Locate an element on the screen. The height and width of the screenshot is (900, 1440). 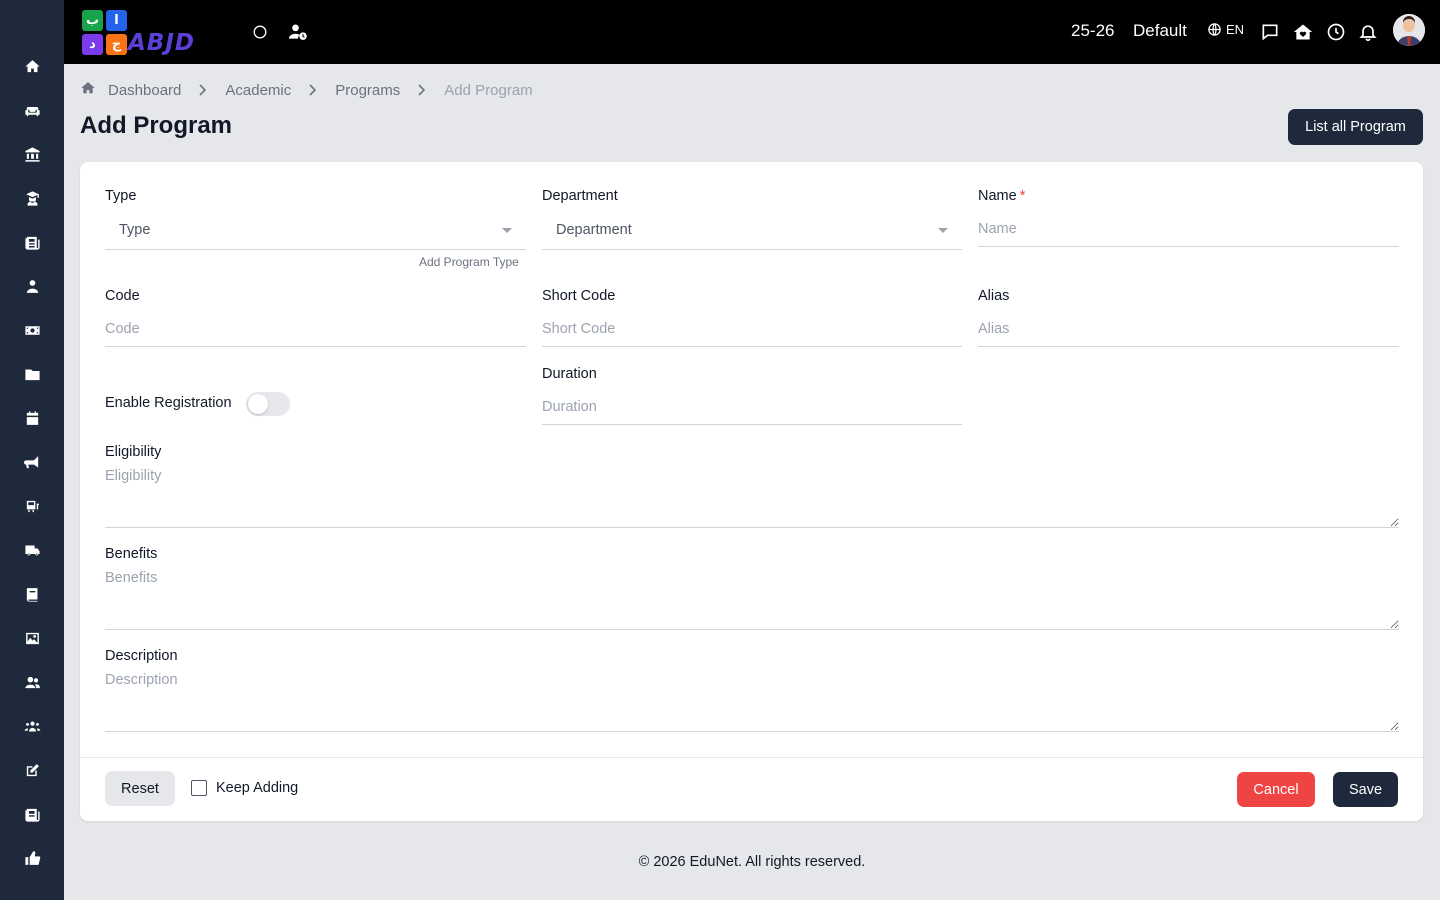
eligibility-textarea is located at coordinates (752, 498).